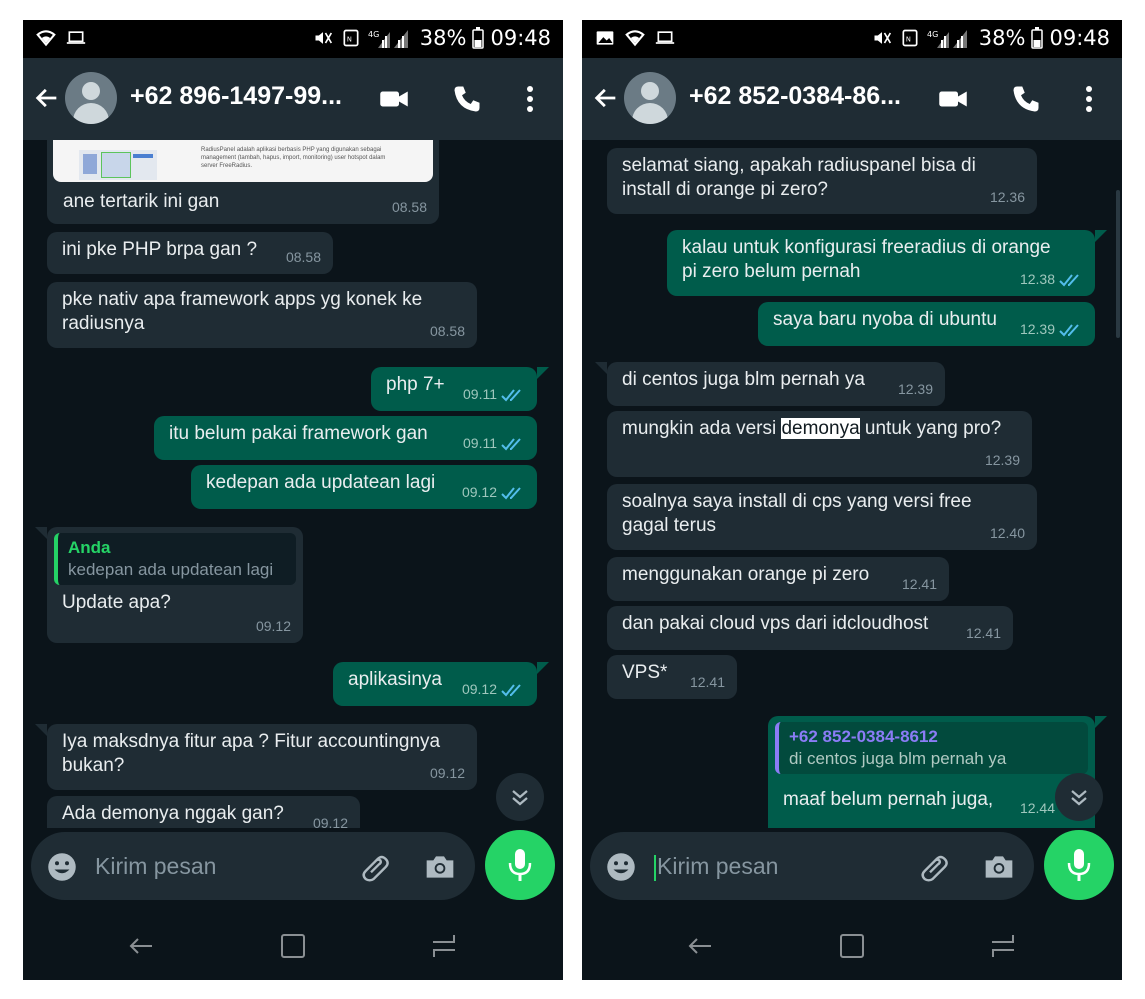 Image resolution: width=1145 pixels, height=999 pixels. What do you see at coordinates (669, 525) in the screenshot?
I see `message-text-line: gagal terus` at bounding box center [669, 525].